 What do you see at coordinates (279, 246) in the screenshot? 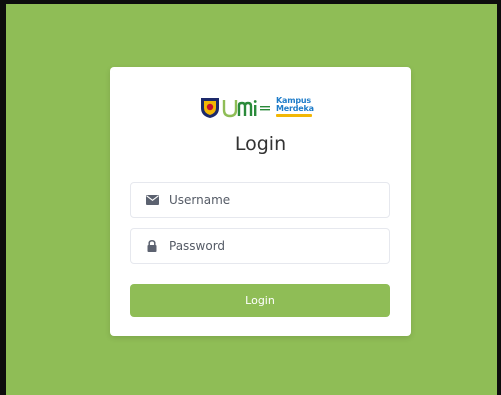
I see `password-input` at bounding box center [279, 246].